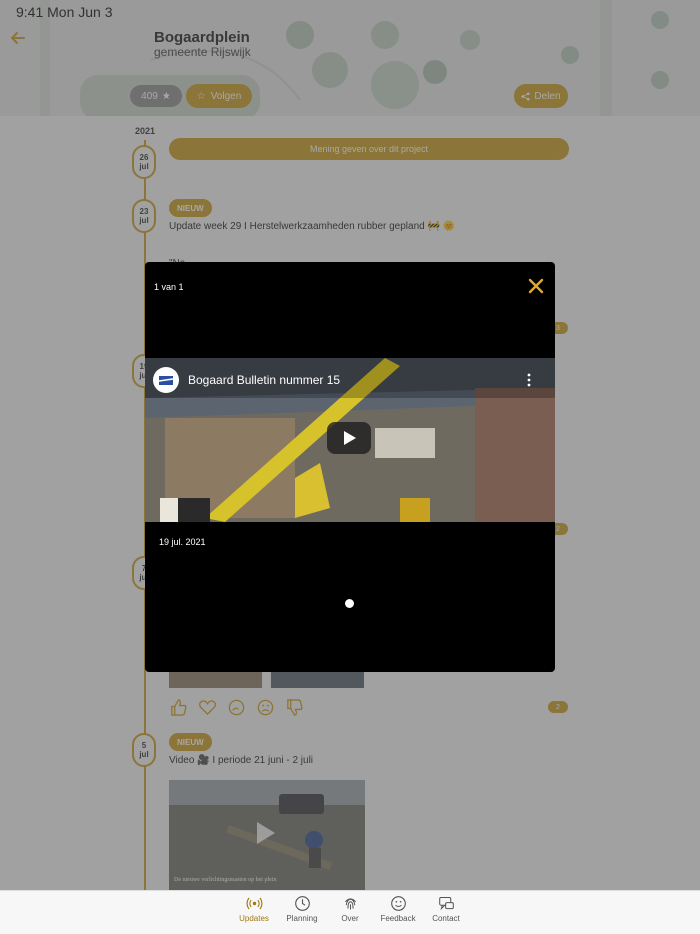 This screenshot has height=934, width=700. I want to click on tab-updates: Updates, so click(254, 914).